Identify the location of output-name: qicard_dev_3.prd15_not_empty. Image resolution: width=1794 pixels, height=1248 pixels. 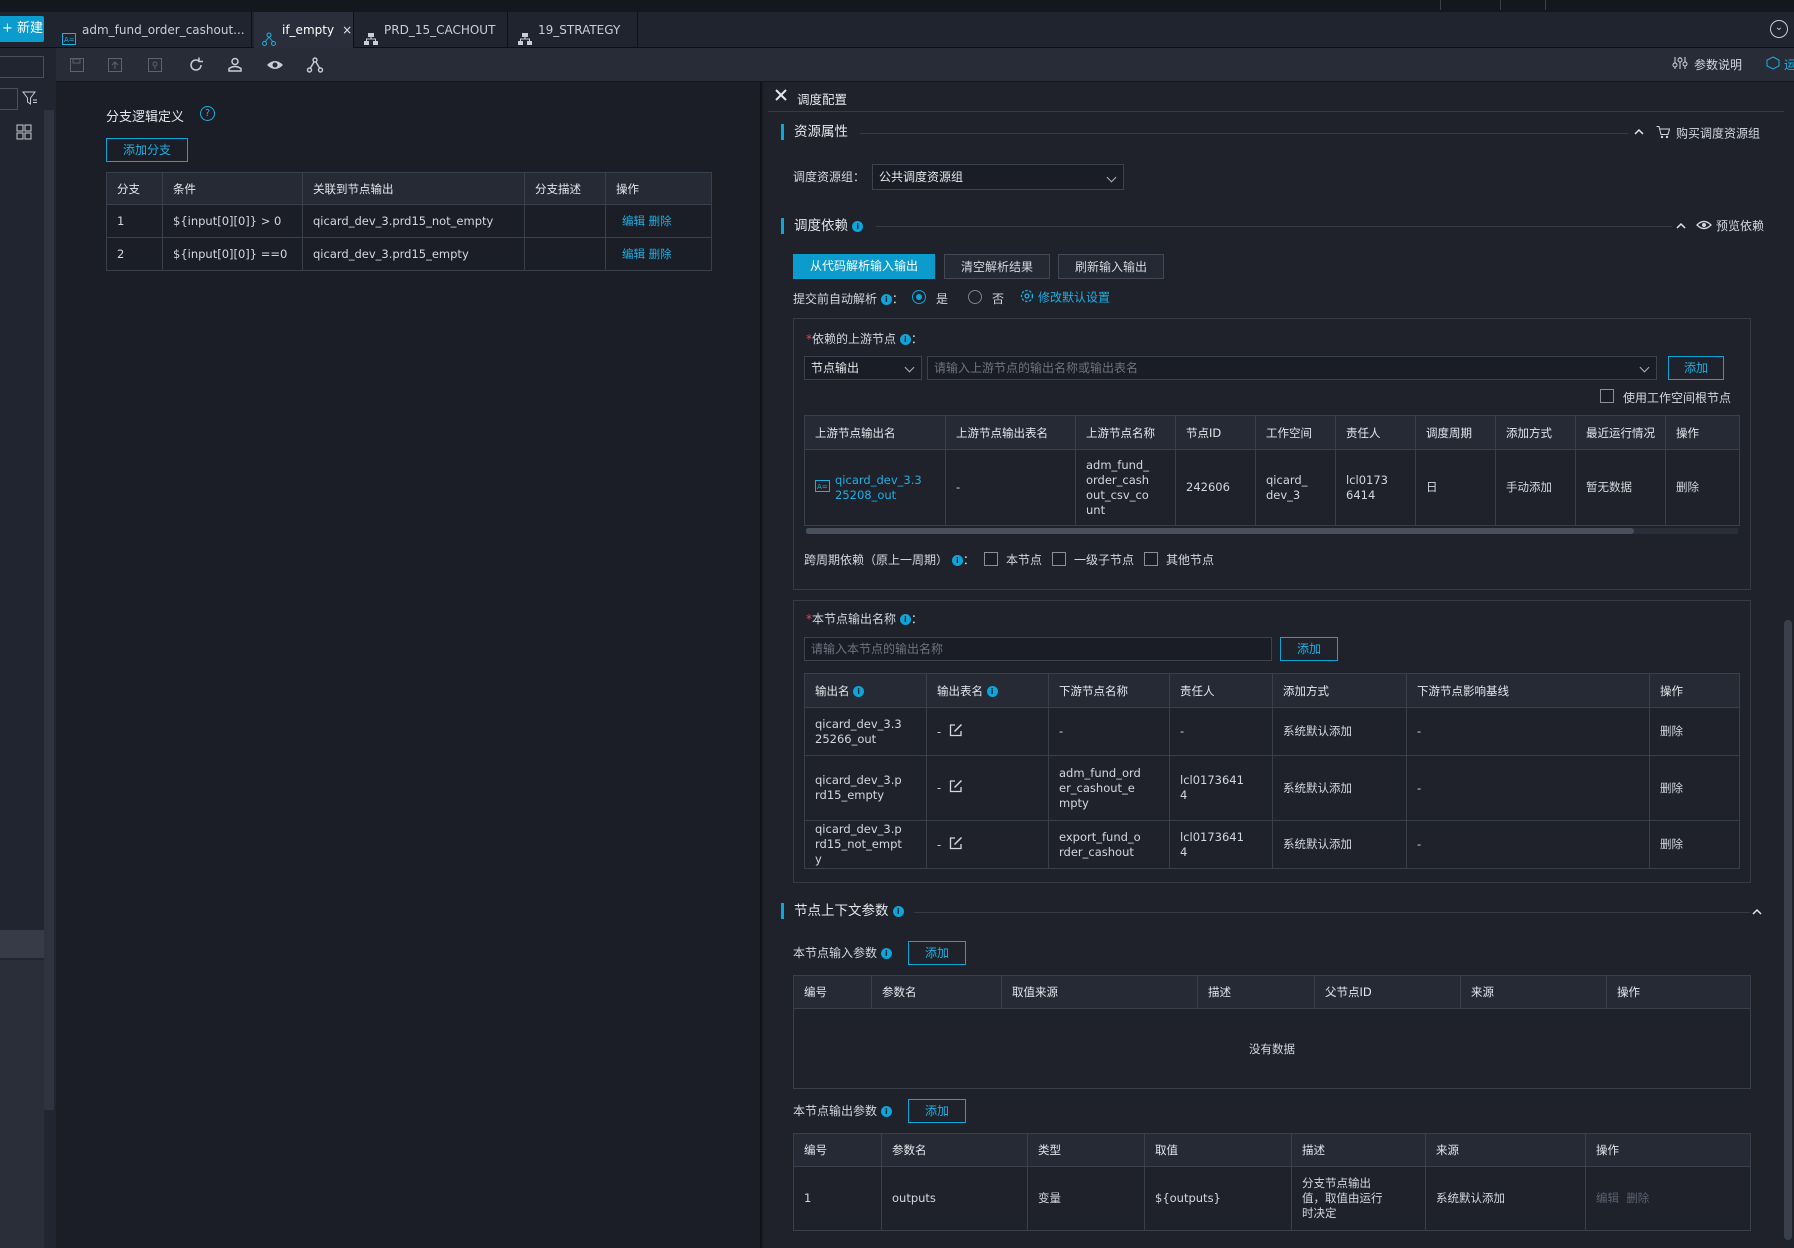
(858, 844).